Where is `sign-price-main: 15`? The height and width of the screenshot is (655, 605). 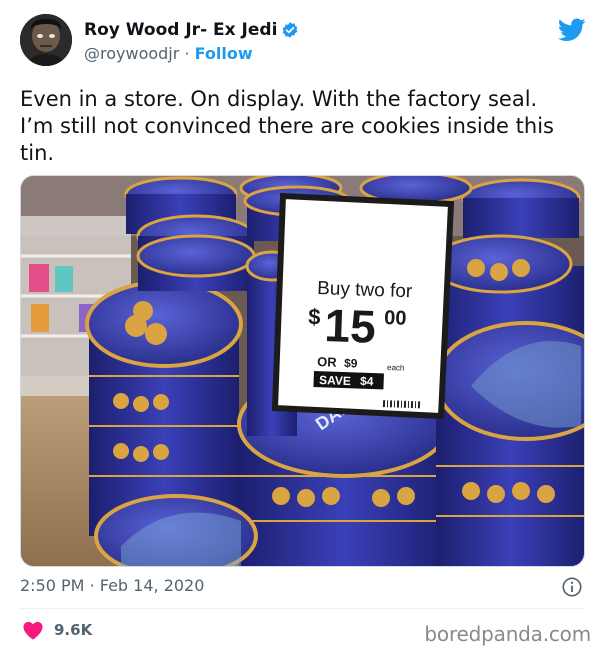 sign-price-main: 15 is located at coordinates (350, 326).